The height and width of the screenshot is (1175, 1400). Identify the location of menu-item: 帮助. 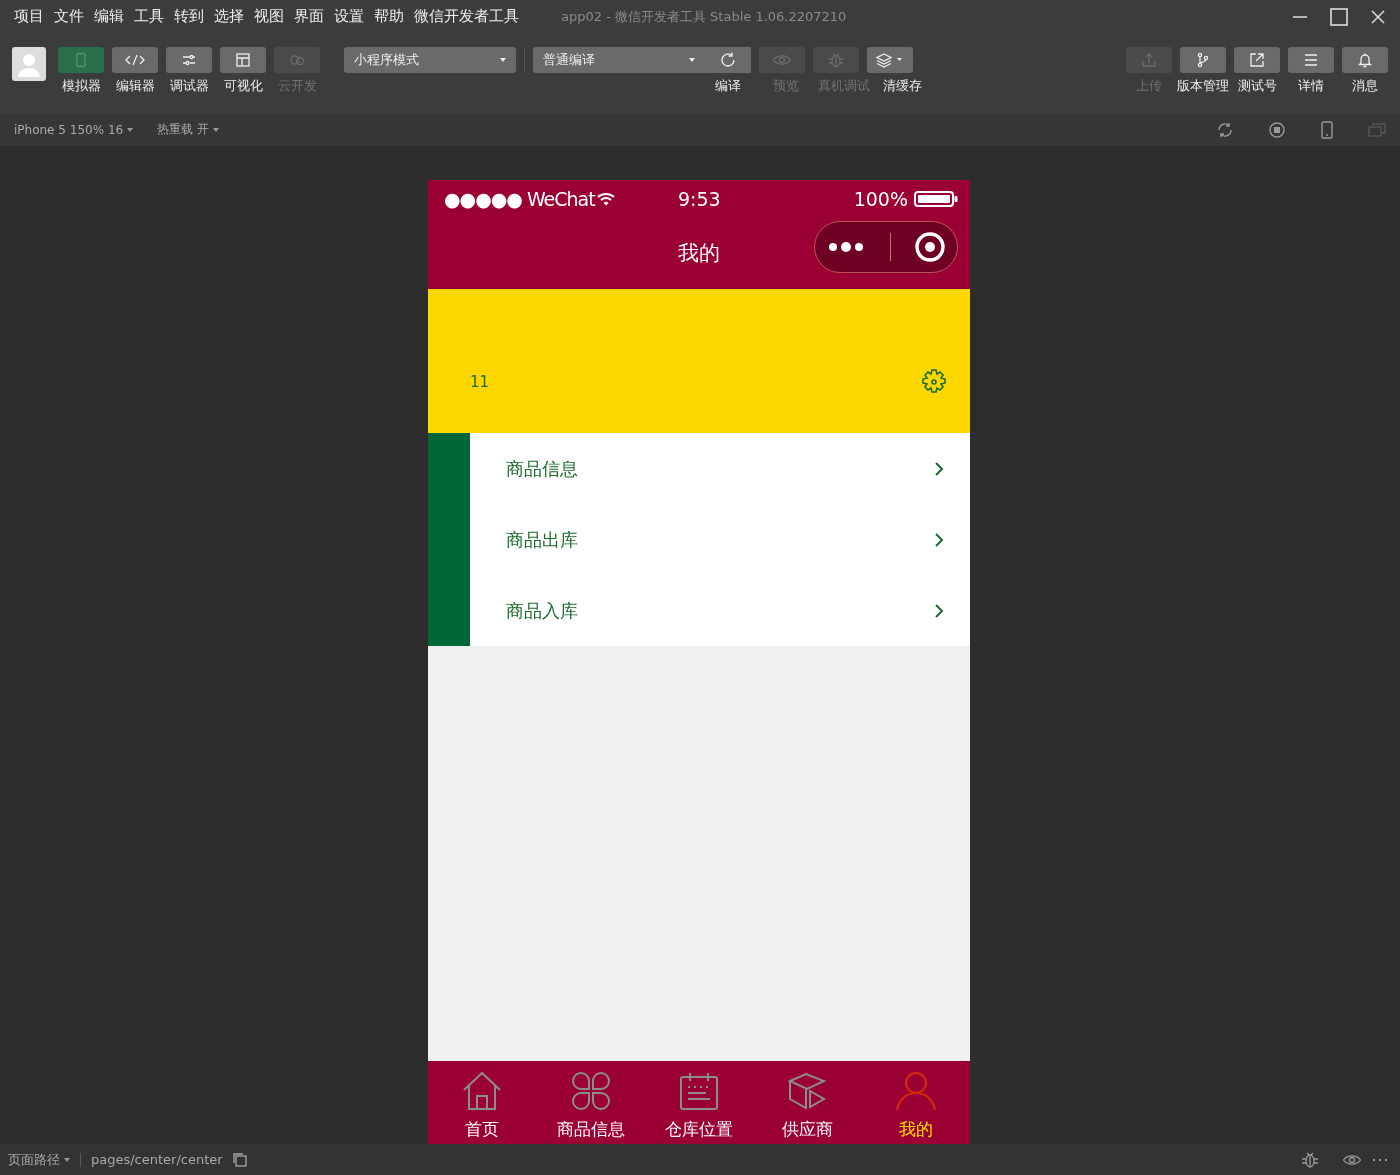
(389, 17).